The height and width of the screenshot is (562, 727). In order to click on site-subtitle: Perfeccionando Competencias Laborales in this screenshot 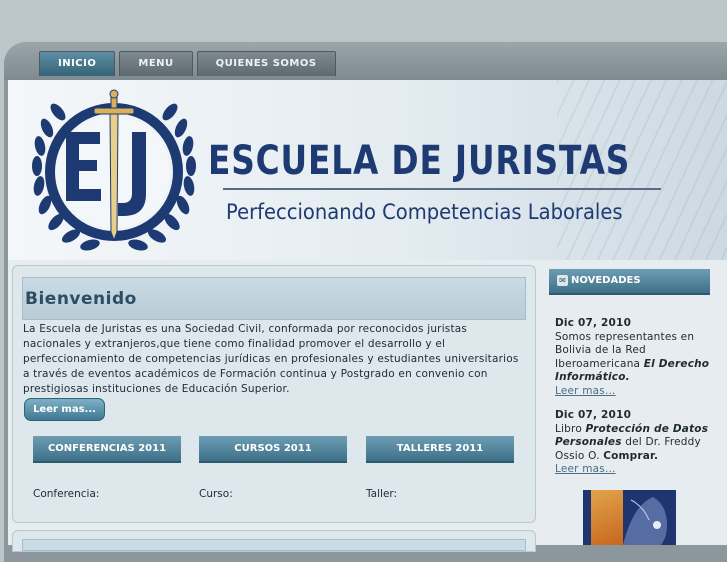, I will do `click(424, 212)`.